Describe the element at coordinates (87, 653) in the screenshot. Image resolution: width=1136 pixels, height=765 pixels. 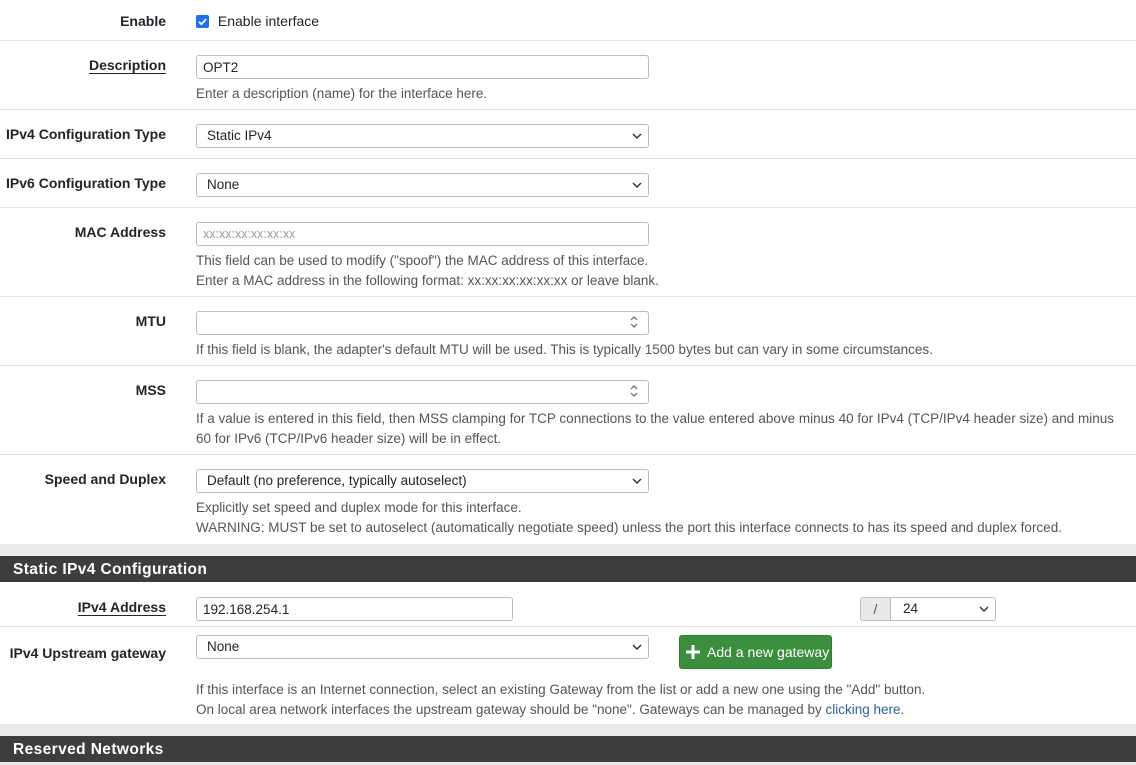
I see `gateway-label: IPv4 Upstream gateway` at that location.